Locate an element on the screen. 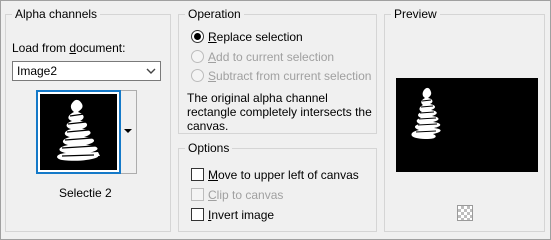  alpha-channel-thumbnail is located at coordinates (78, 132).